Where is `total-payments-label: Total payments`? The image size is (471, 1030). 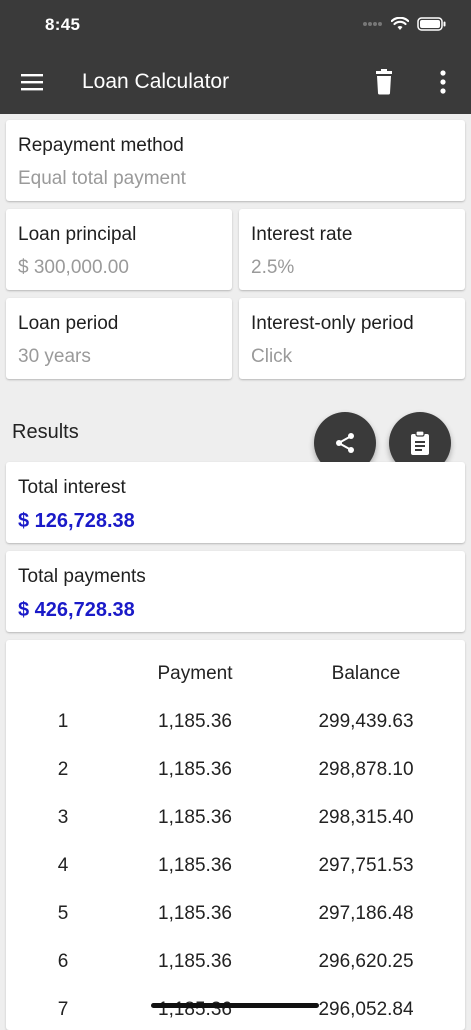 total-payments-label: Total payments is located at coordinates (82, 576).